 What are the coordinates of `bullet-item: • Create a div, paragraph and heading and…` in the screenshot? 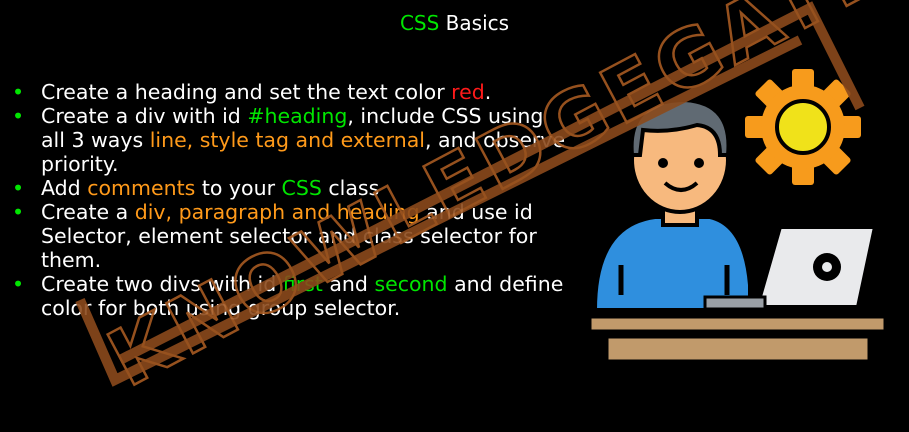 It's located at (292, 236).